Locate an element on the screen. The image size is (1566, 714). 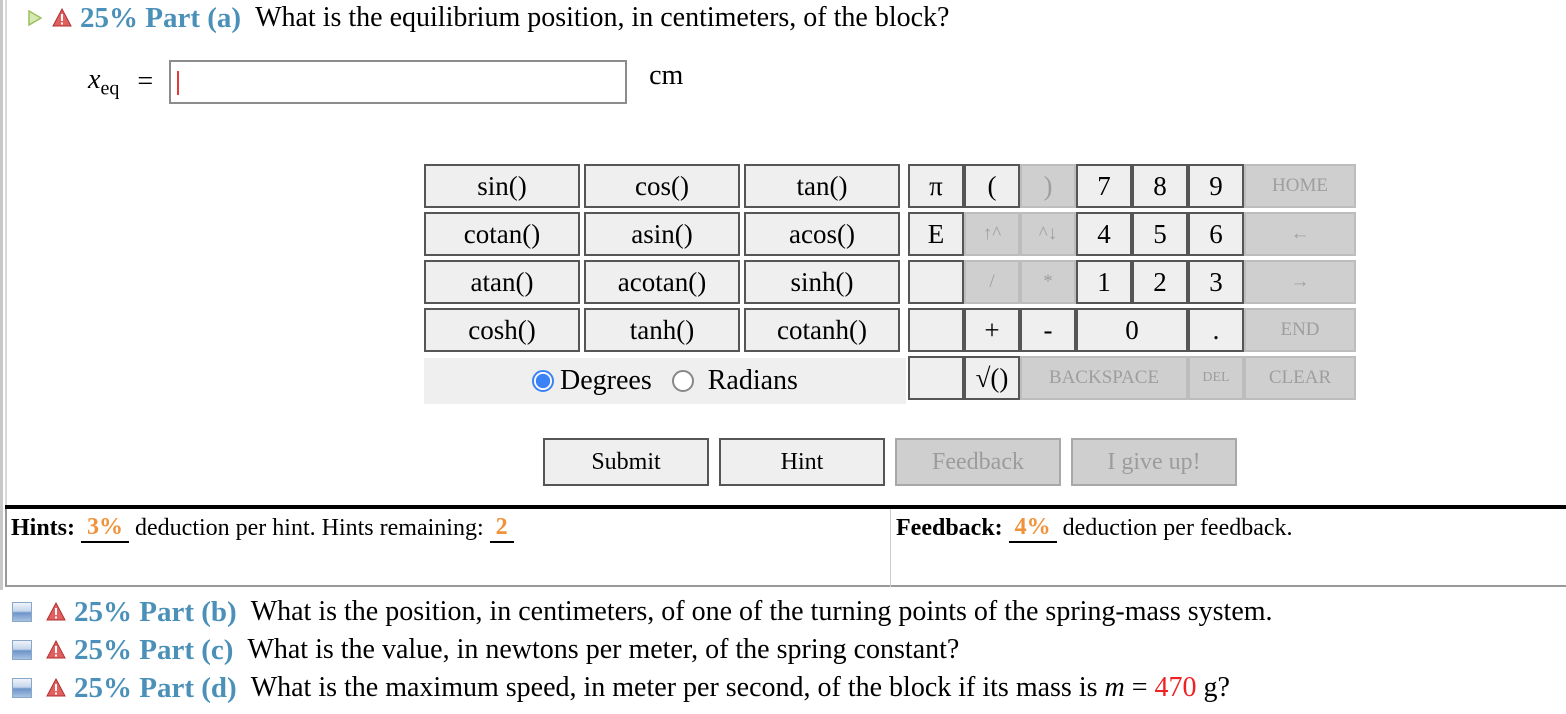
del-button: DEL is located at coordinates (1216, 378).